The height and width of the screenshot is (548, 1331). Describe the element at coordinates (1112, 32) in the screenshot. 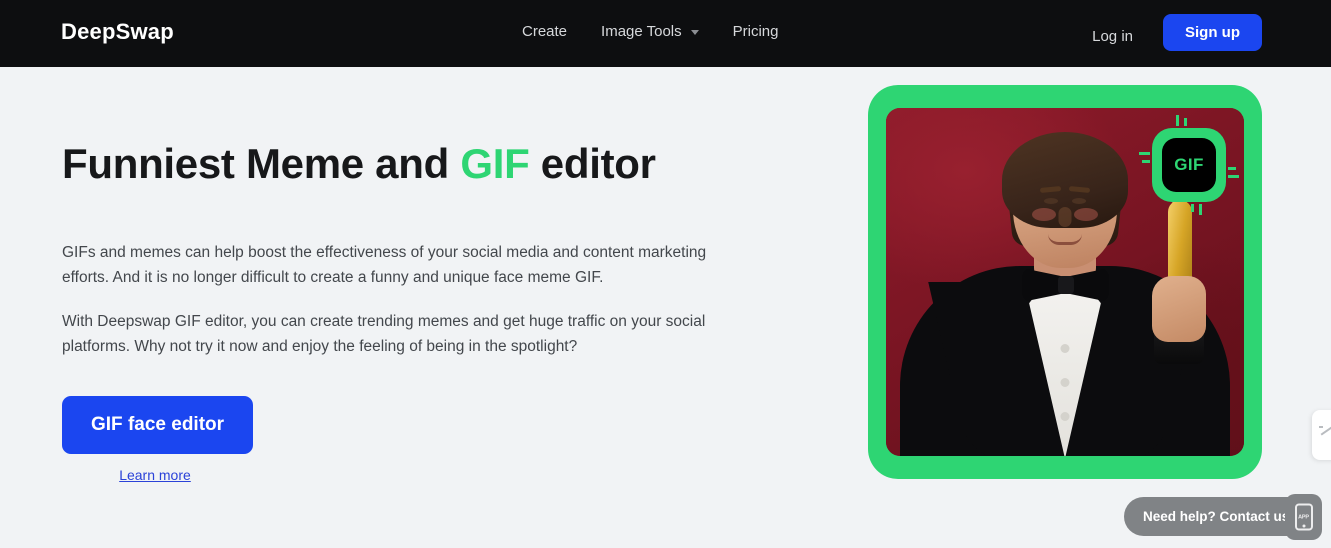

I see `login-link: Log in` at that location.